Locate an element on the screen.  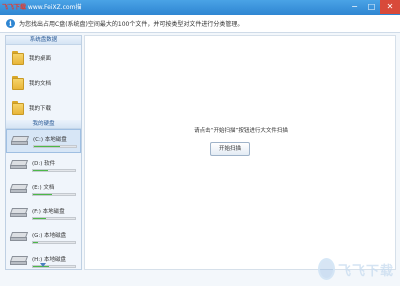
section-header-system-data: 系统盘数据 is located at coordinates (43, 40).